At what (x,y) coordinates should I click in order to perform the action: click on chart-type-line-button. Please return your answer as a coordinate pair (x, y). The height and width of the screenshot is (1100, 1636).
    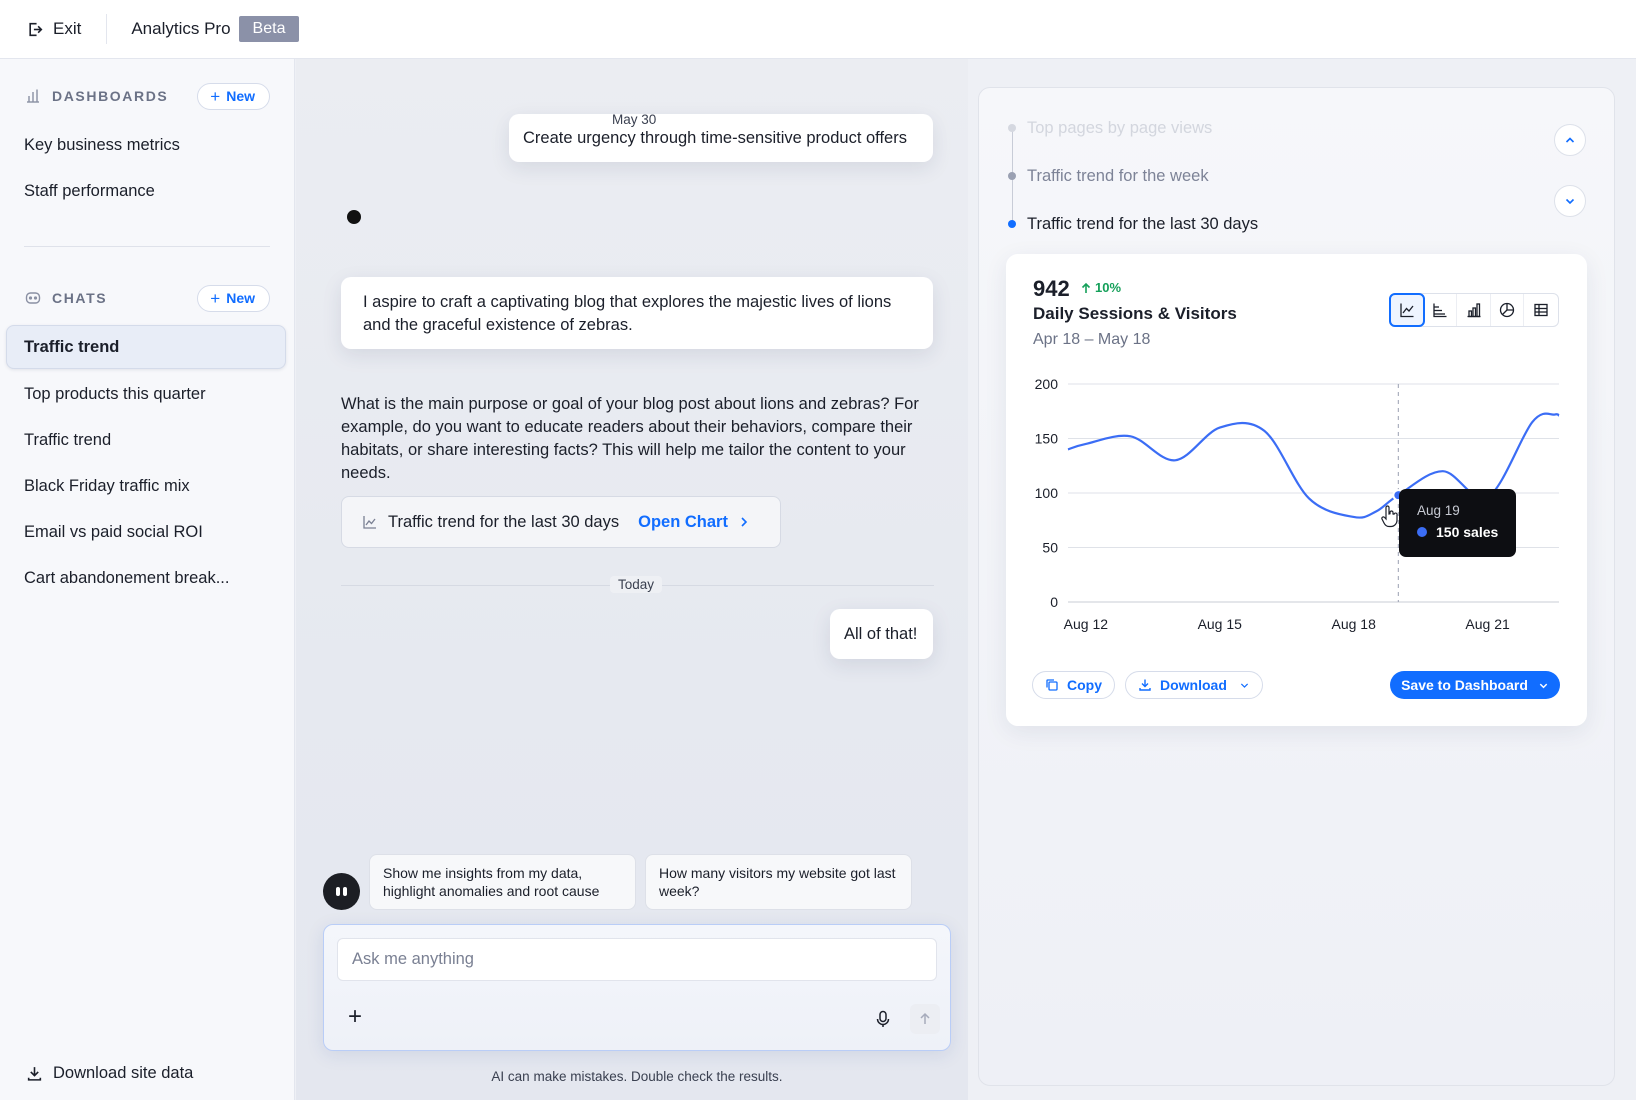
    Looking at the image, I should click on (1407, 310).